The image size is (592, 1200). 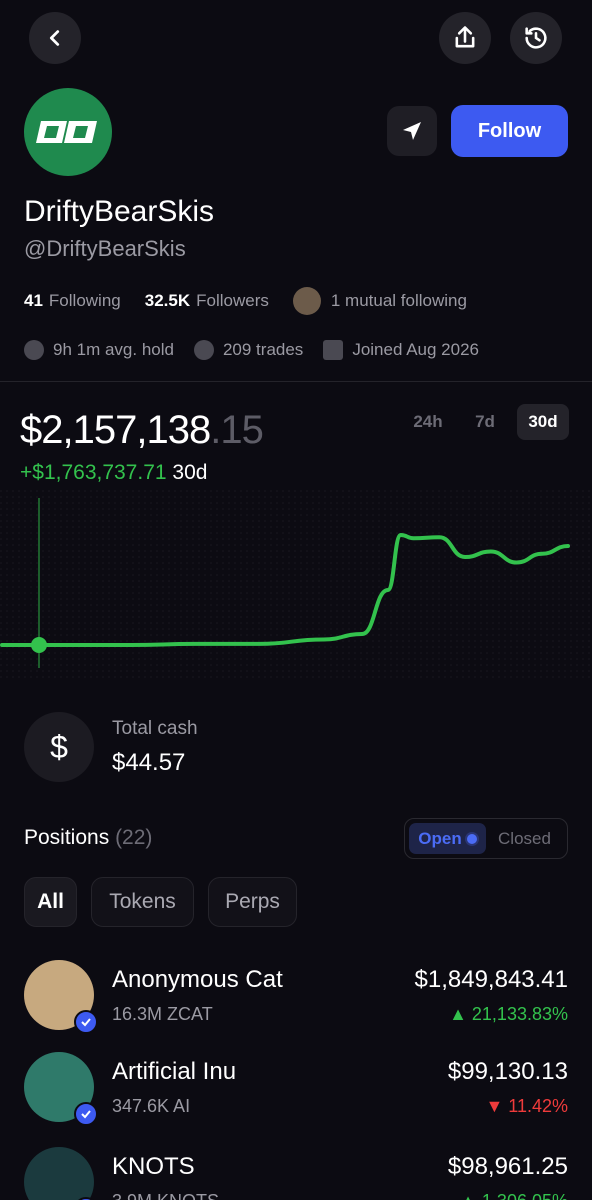 What do you see at coordinates (494, 1106) in the screenshot?
I see `triangle-down-icon: ▼` at bounding box center [494, 1106].